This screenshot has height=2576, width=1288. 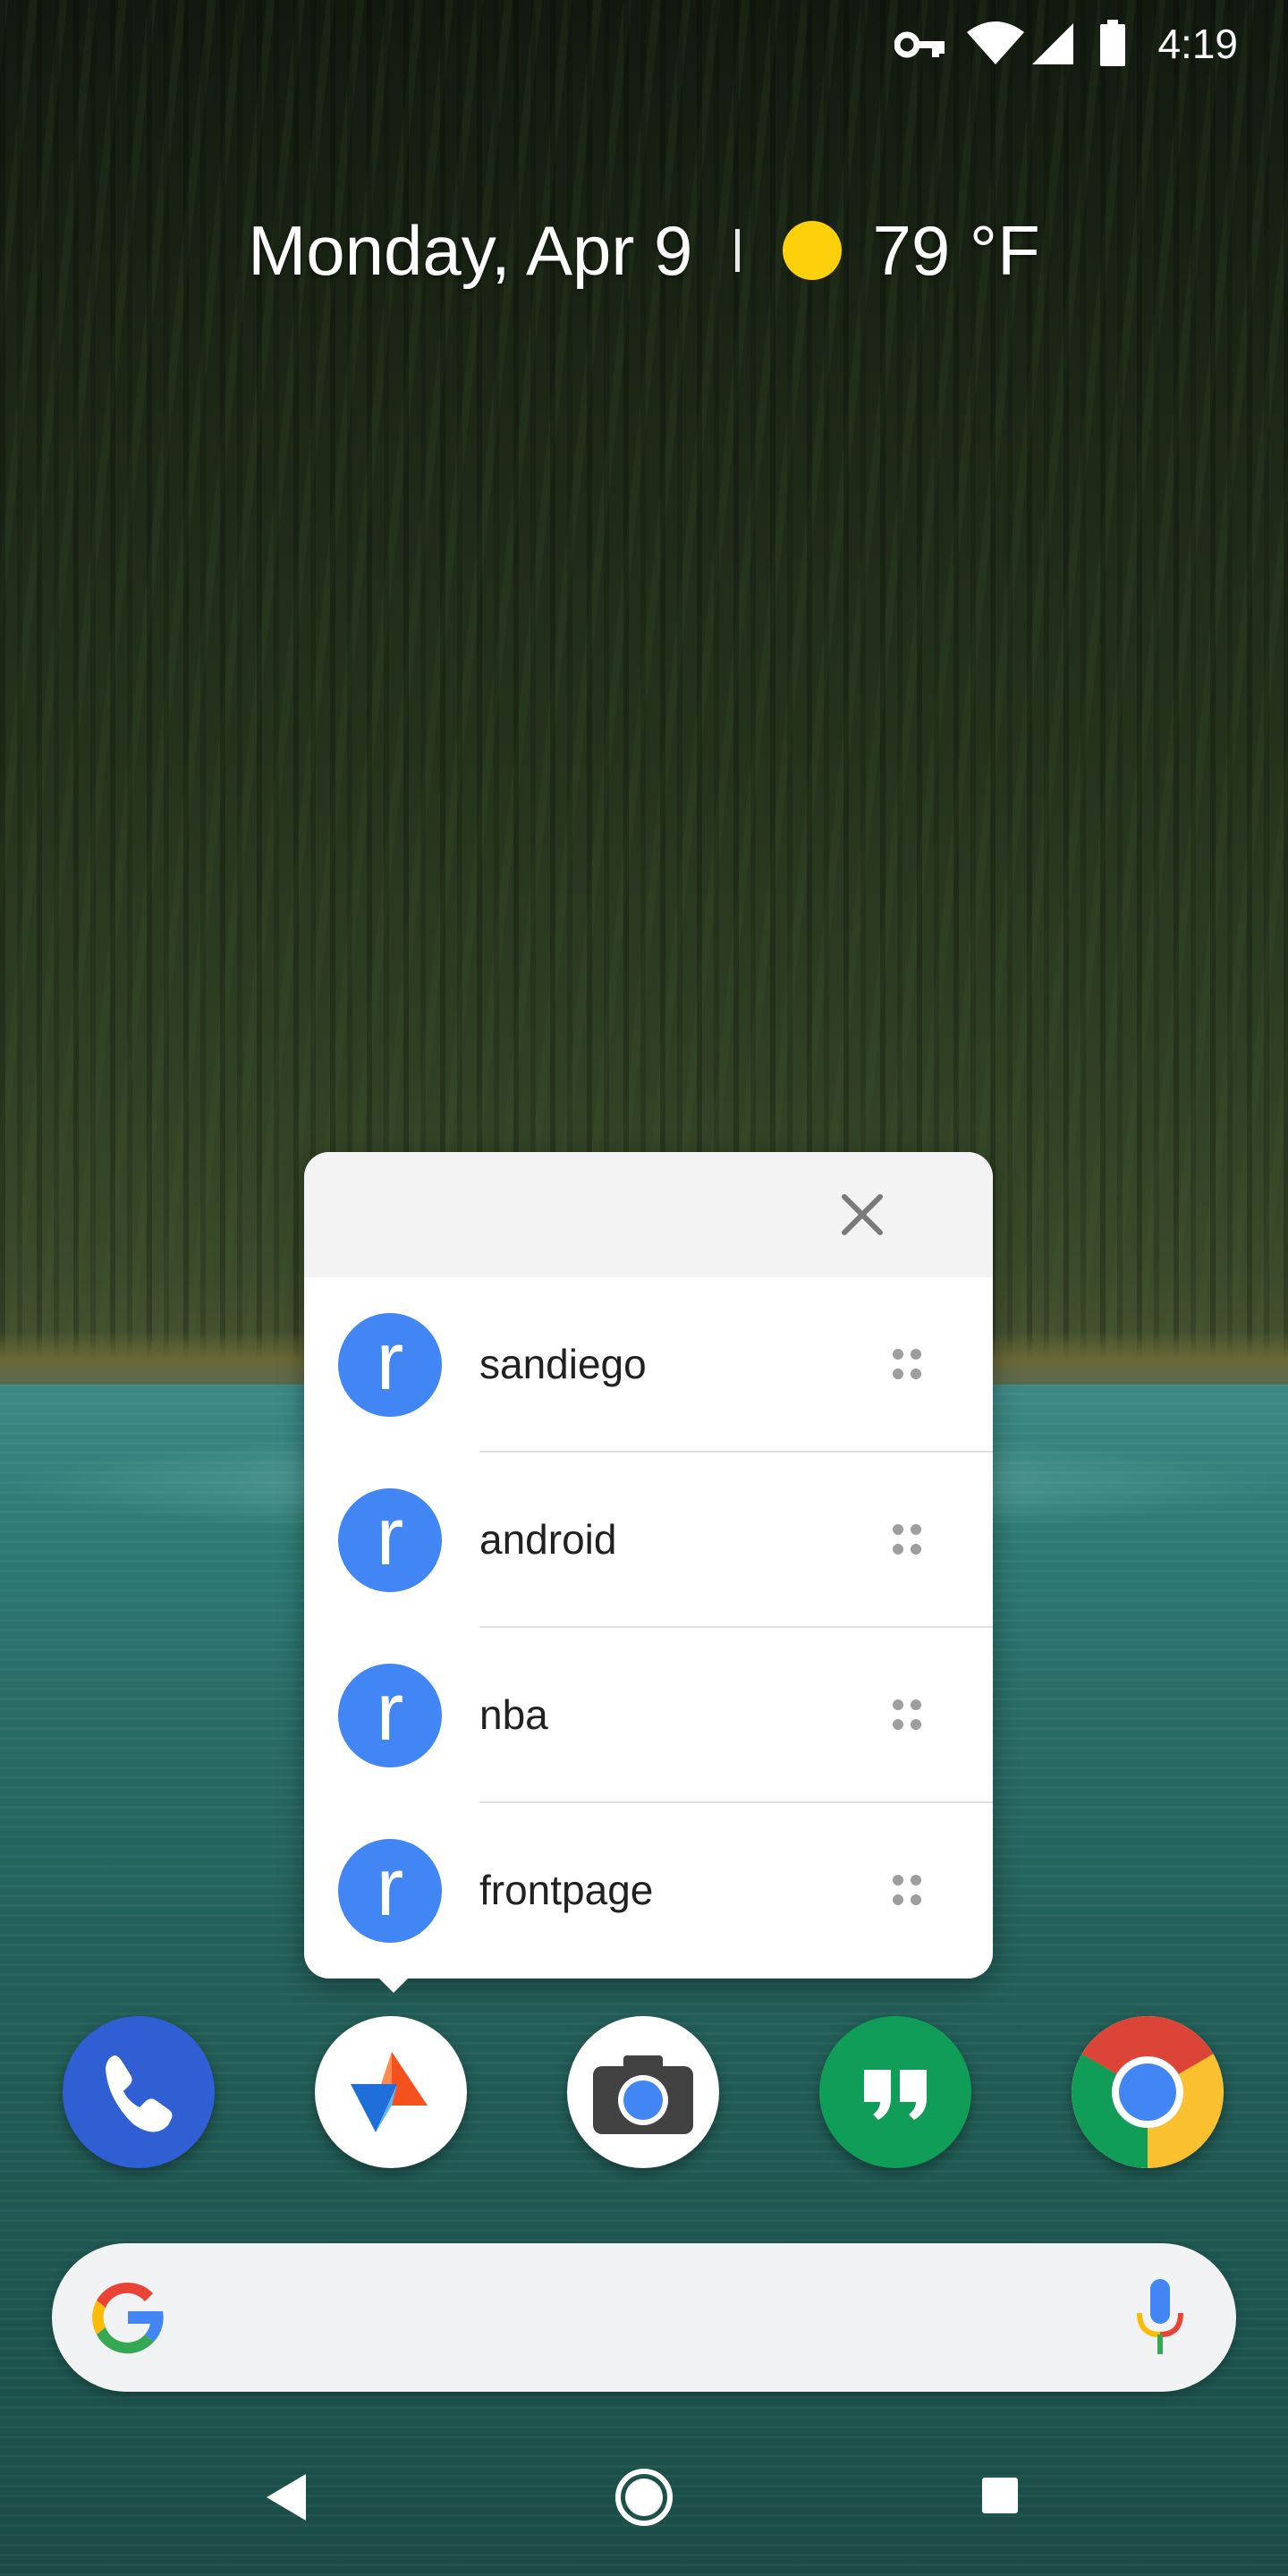 What do you see at coordinates (738, 250) in the screenshot?
I see `glance-divider` at bounding box center [738, 250].